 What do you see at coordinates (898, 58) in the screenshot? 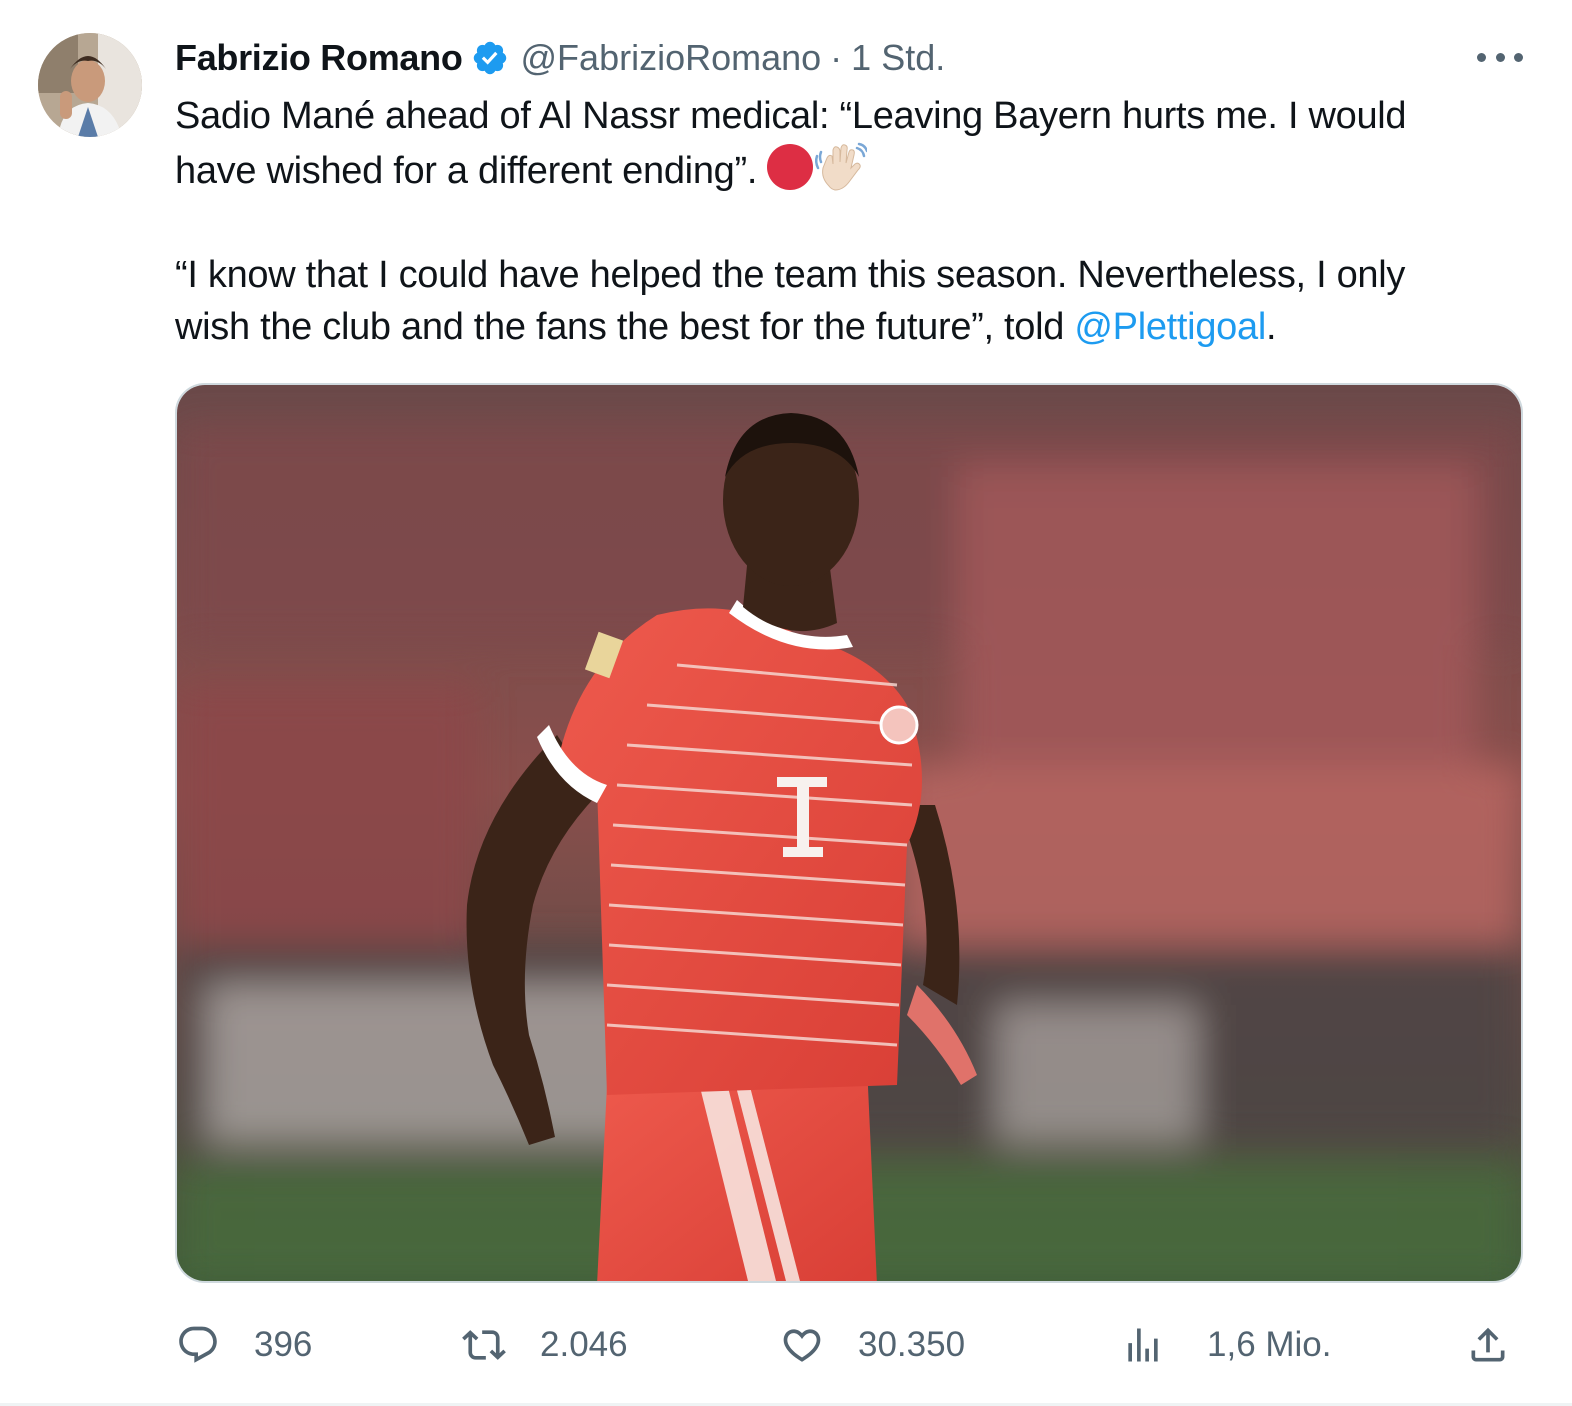
I see `tweet-timestamp: 1 Std.` at bounding box center [898, 58].